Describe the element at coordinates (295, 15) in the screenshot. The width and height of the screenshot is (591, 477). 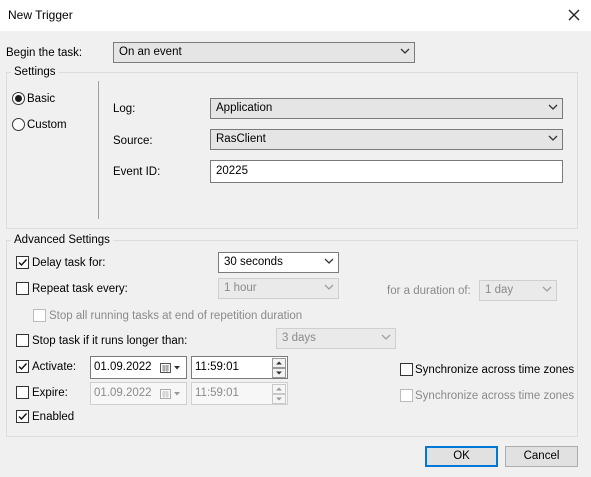
I see `title-bar` at that location.